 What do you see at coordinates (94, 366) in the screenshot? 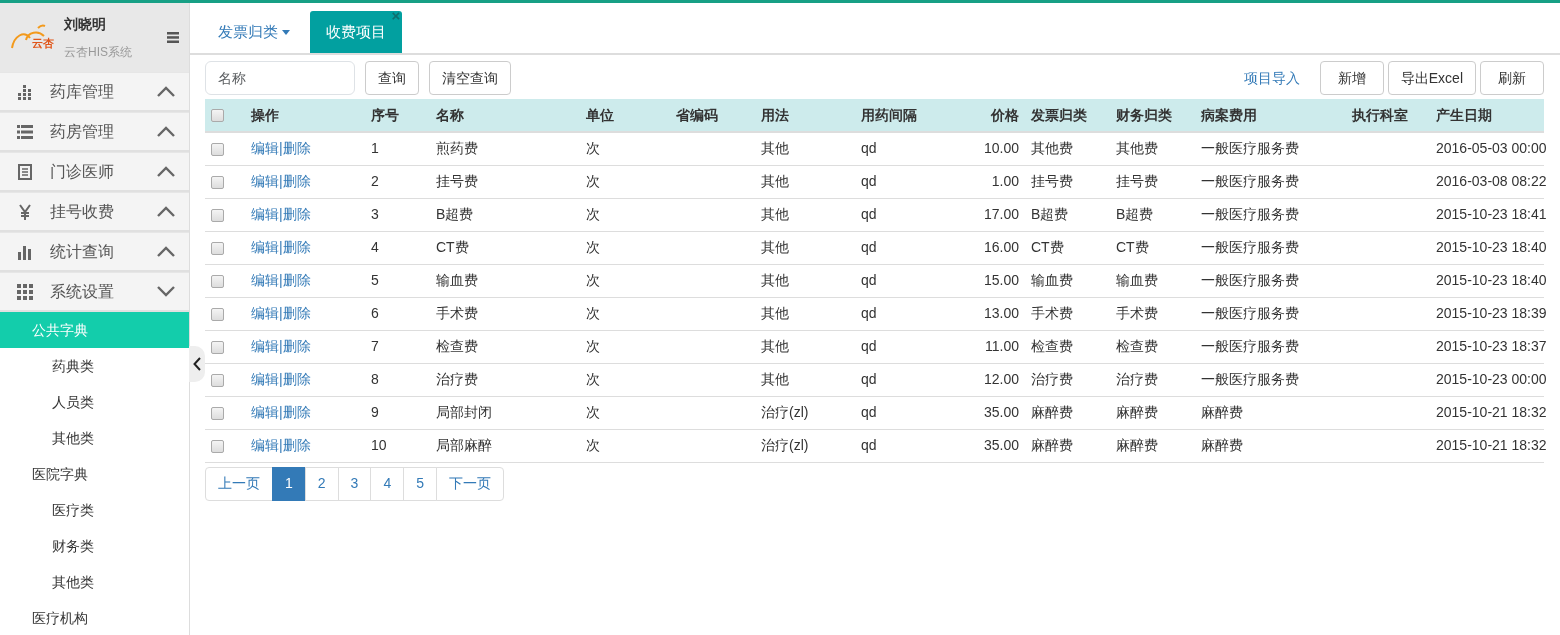
I see `submenu-item: 药典类` at bounding box center [94, 366].